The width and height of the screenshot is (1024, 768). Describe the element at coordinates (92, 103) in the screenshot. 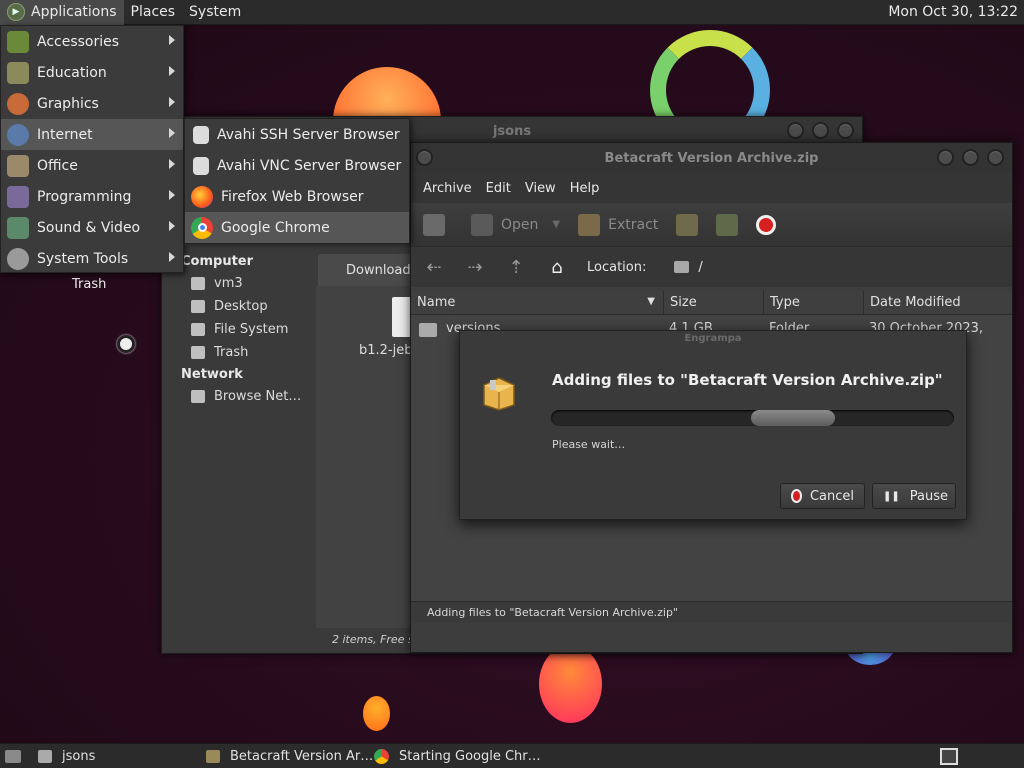

I see `menu-item-graphics: Graphics` at that location.